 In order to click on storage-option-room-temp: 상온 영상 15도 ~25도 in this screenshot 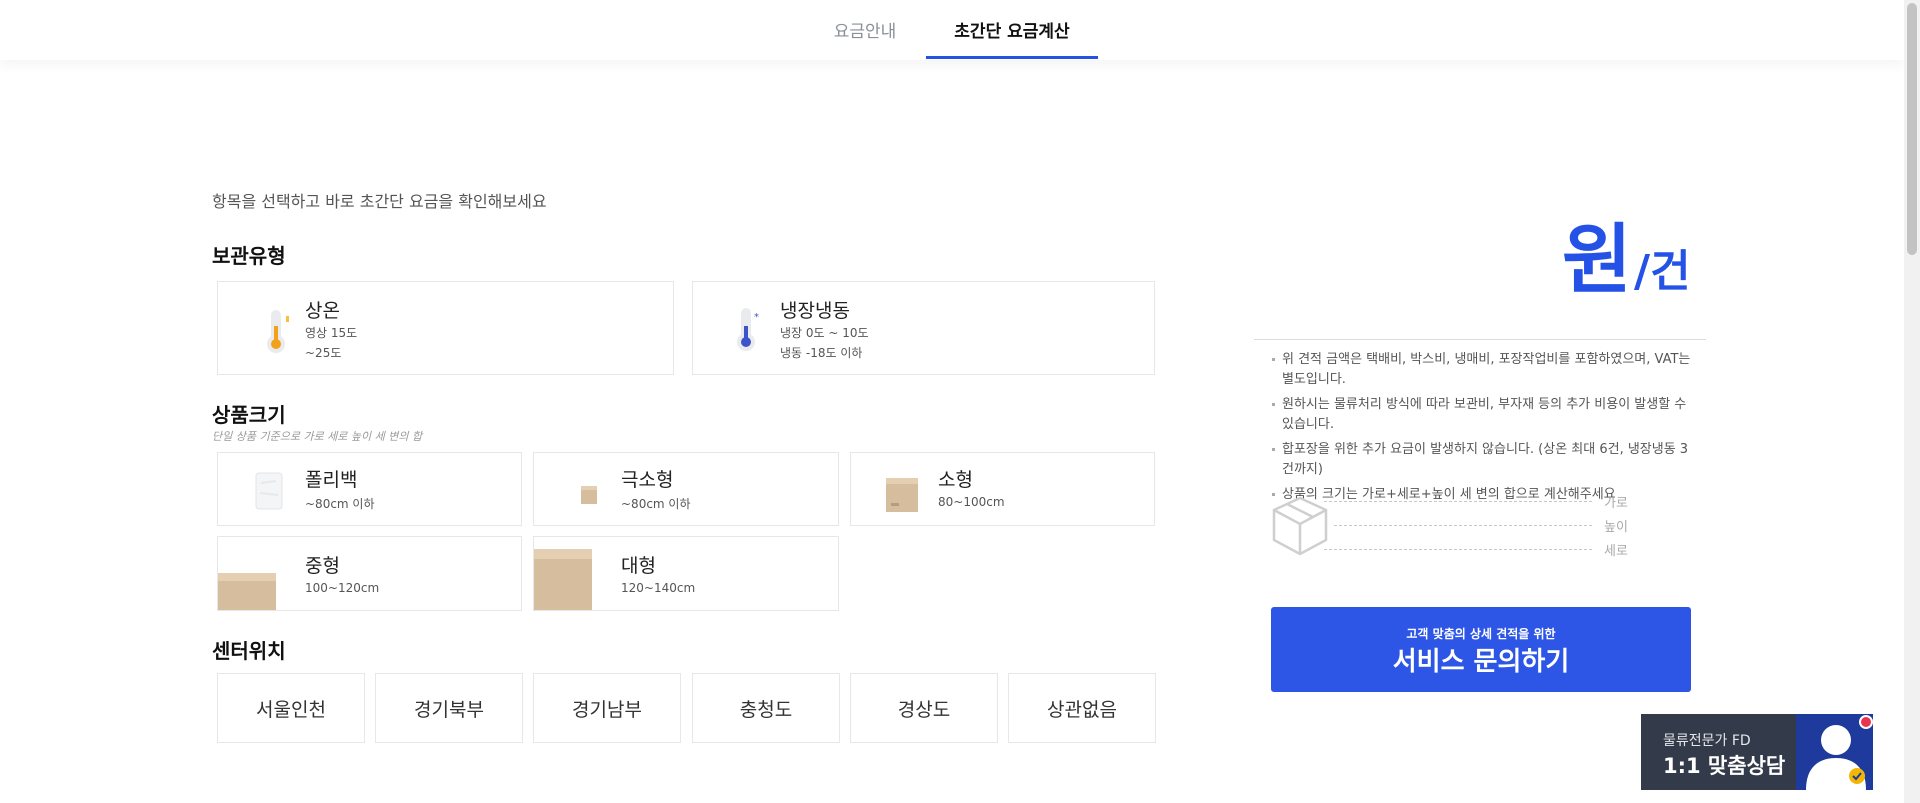, I will do `click(445, 328)`.